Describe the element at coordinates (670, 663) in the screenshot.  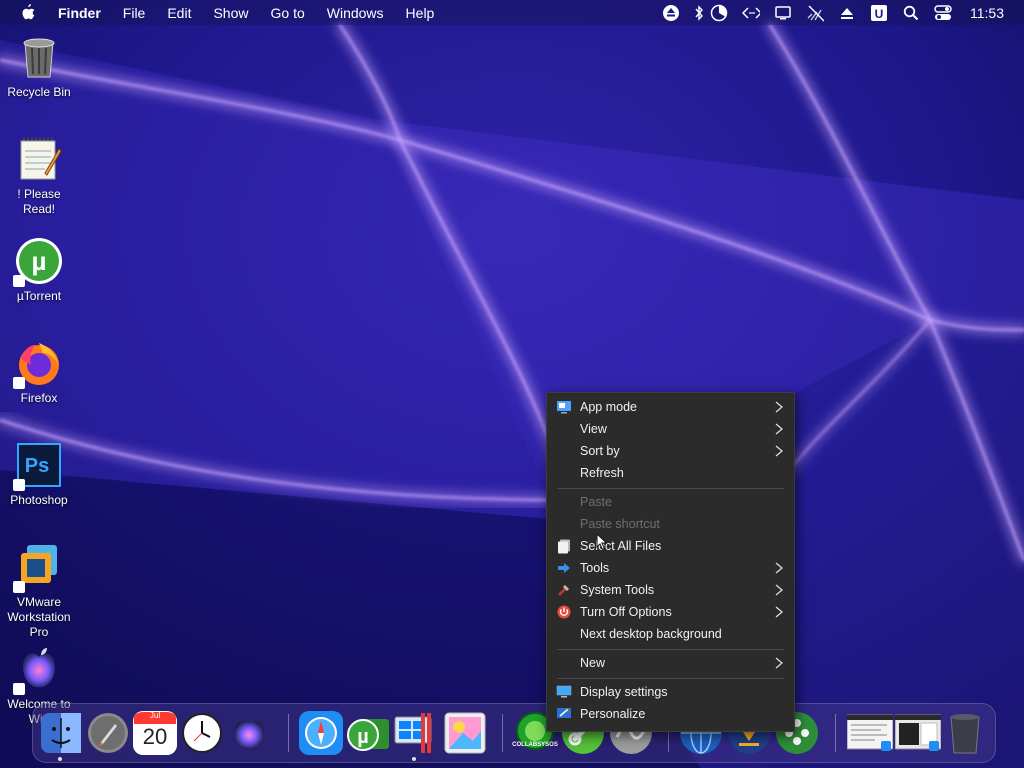
I see `menu-item-new: New` at that location.